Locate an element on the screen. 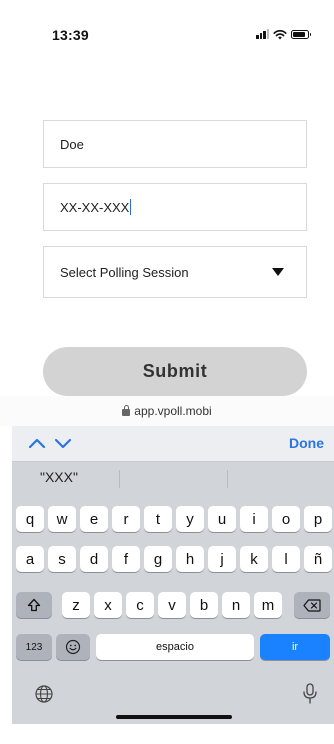 The image size is (334, 744). key-r: r is located at coordinates (126, 519).